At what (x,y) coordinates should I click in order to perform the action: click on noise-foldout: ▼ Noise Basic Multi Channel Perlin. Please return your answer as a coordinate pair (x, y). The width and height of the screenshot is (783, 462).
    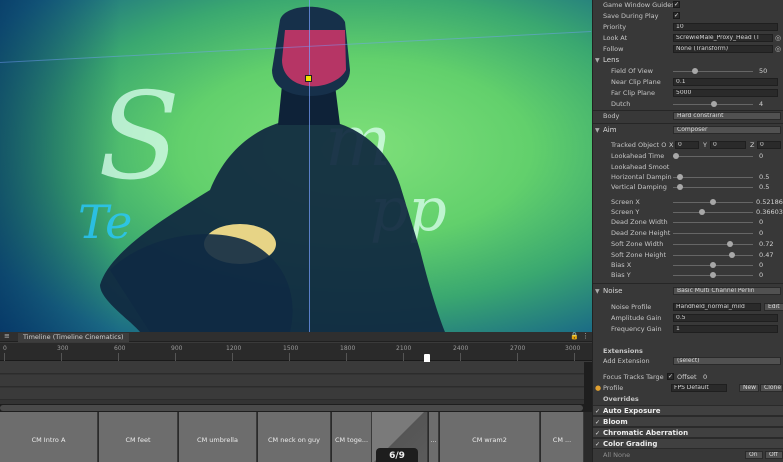
    Looking at the image, I should click on (688, 291).